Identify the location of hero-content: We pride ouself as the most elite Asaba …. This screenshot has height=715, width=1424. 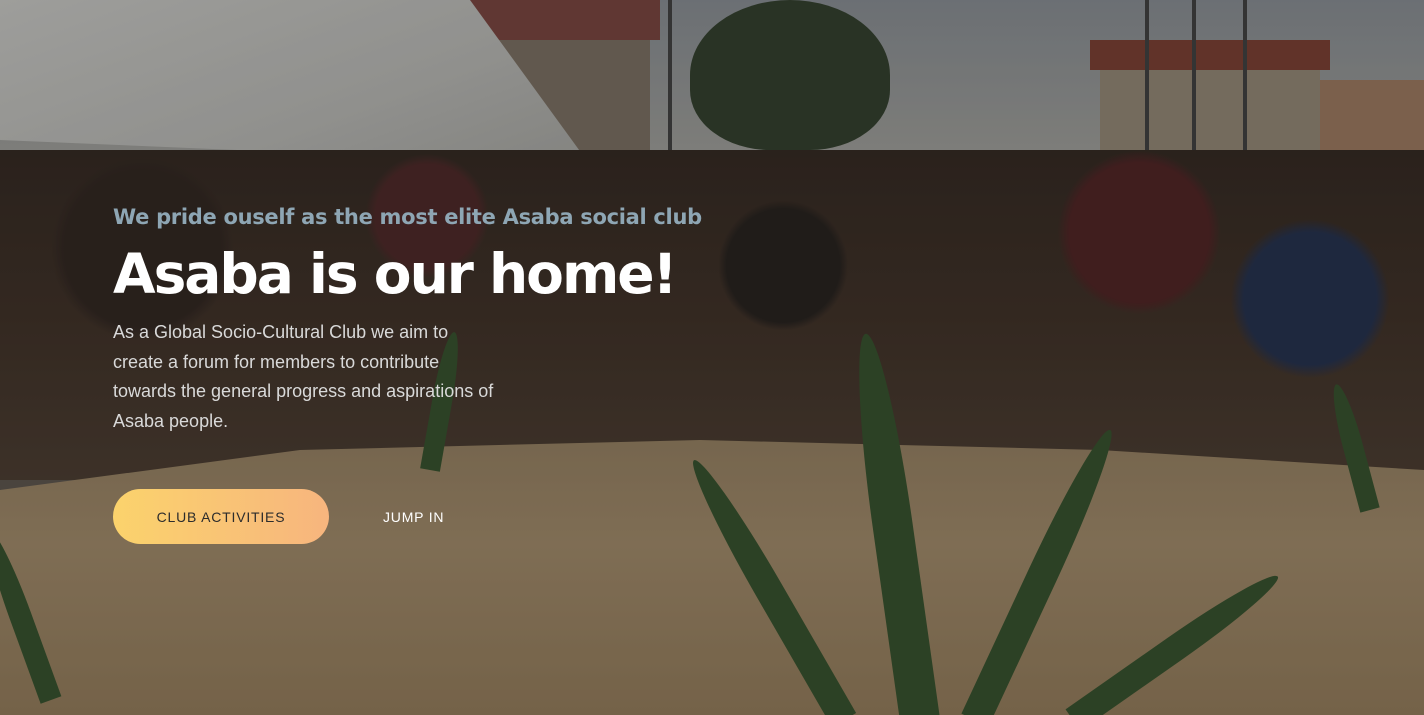
(433, 320).